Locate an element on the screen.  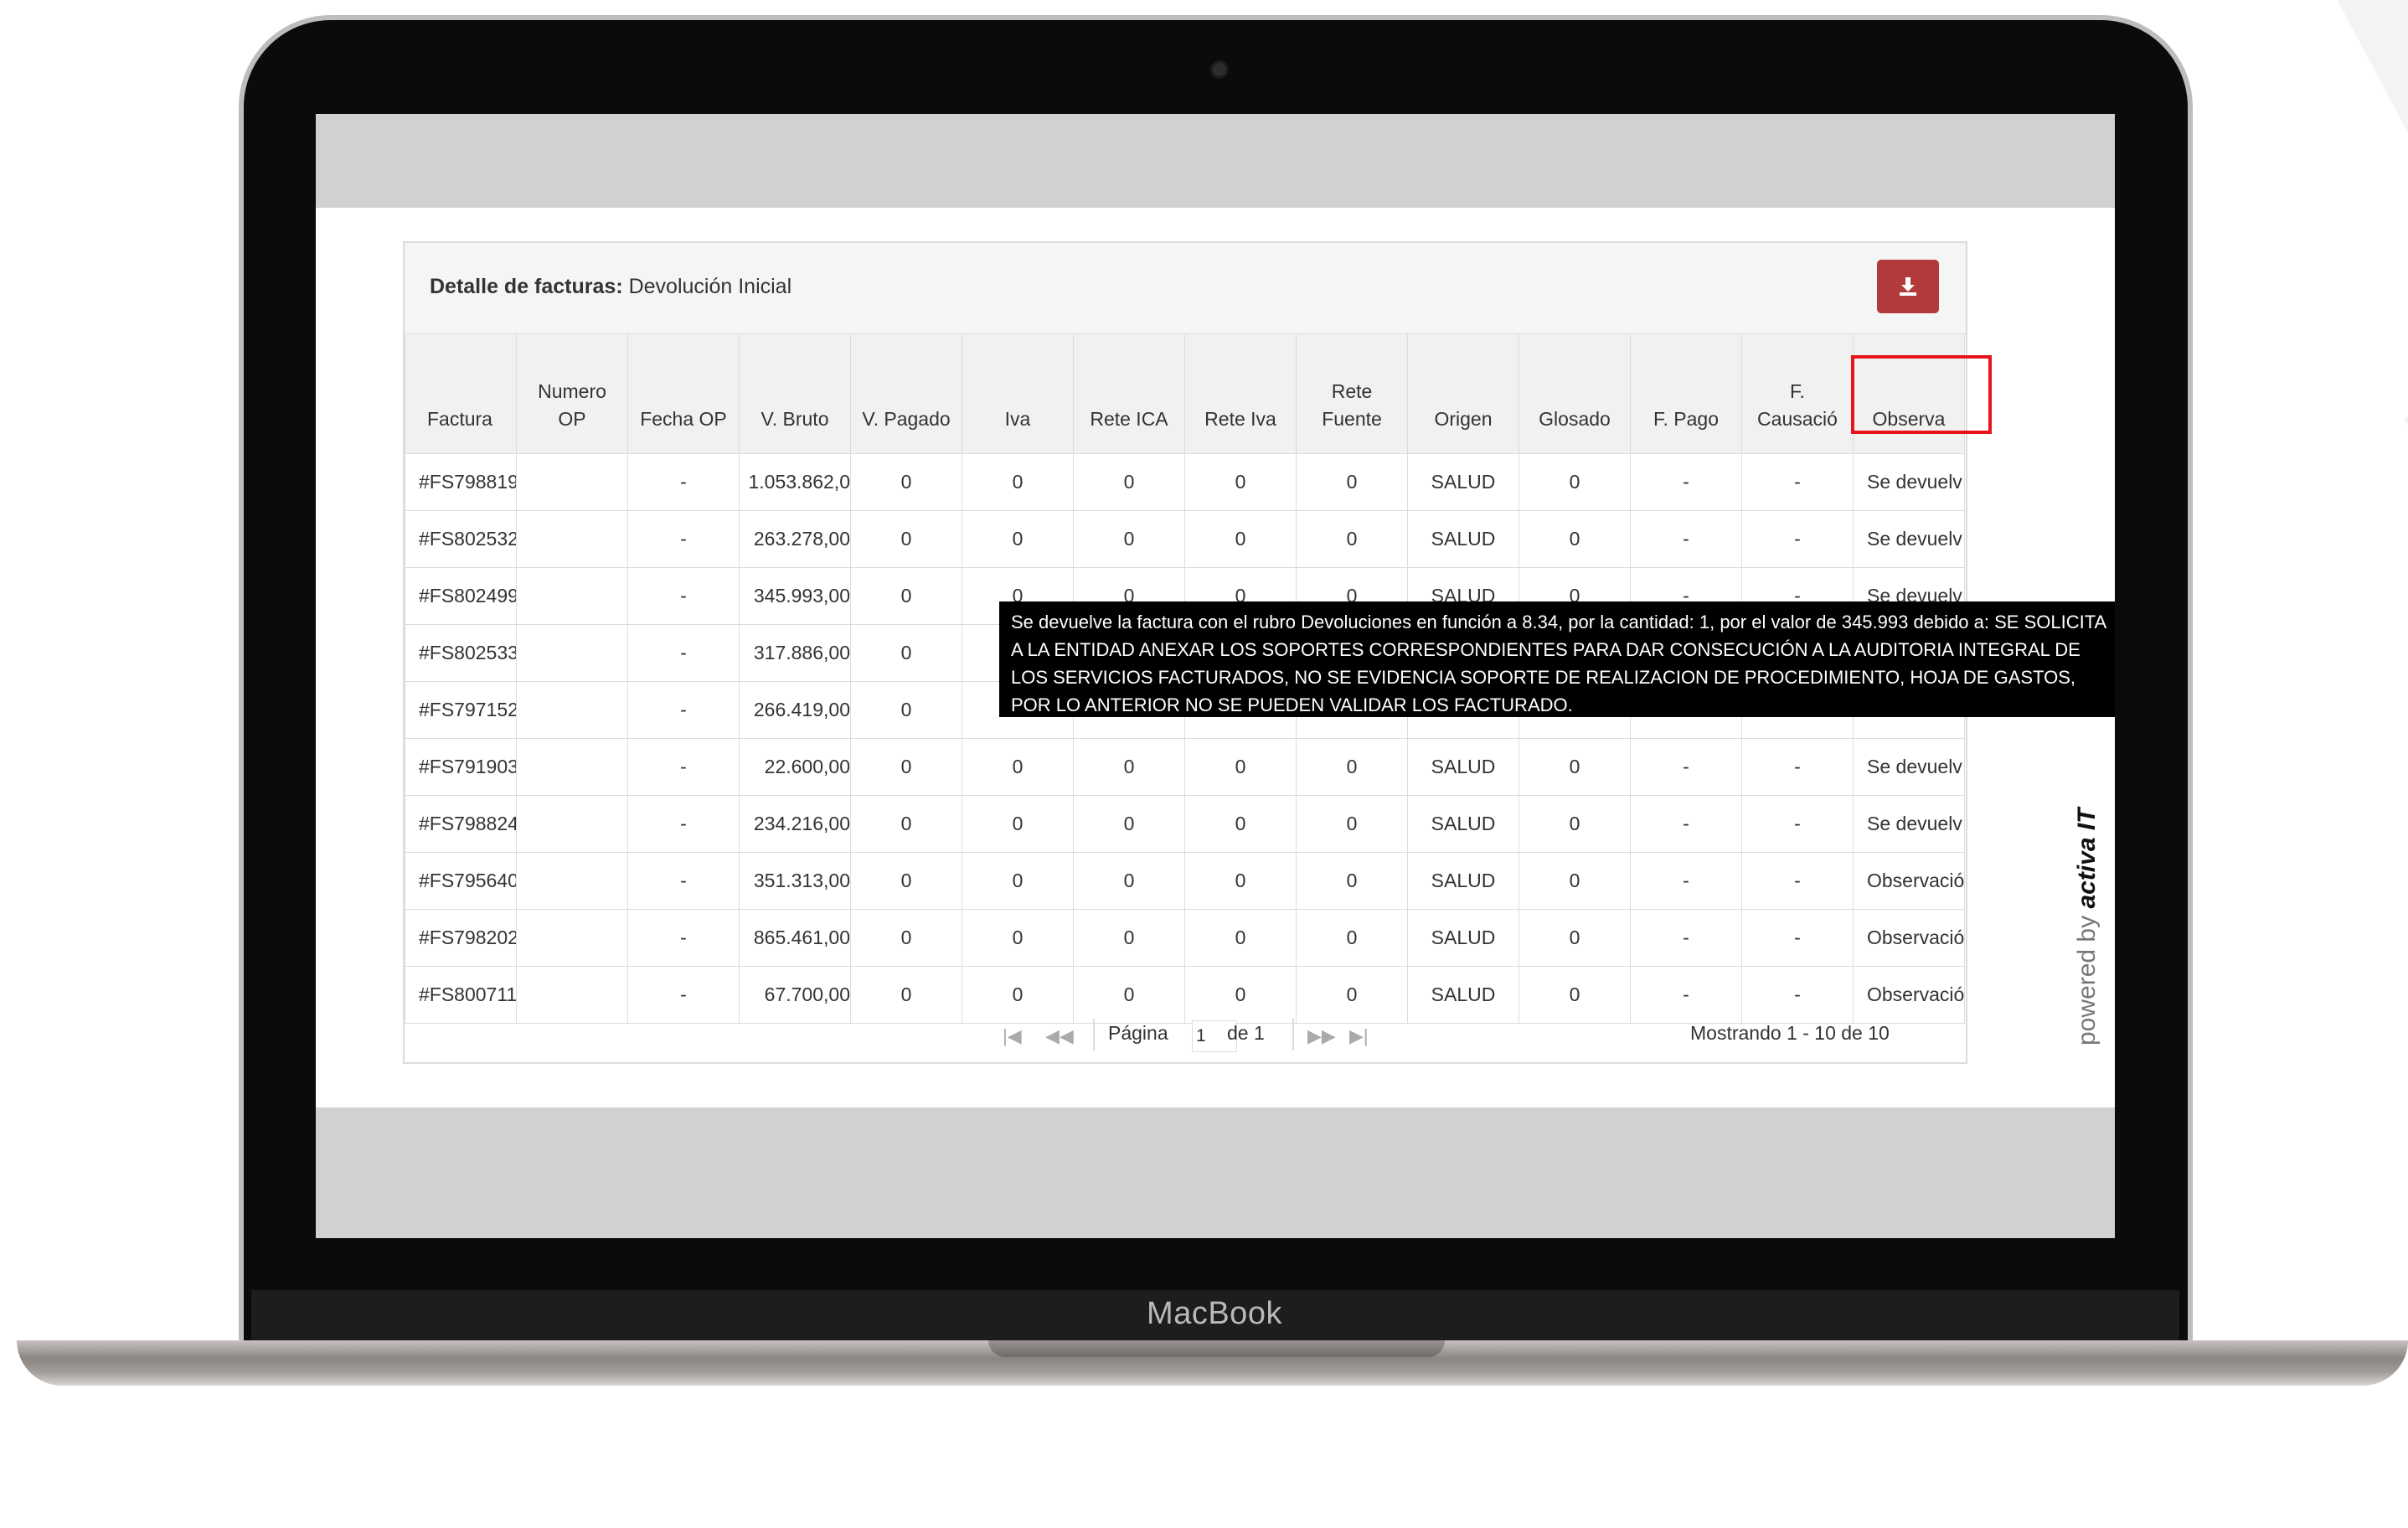
column-header: F. Pago is located at coordinates (1686, 393).